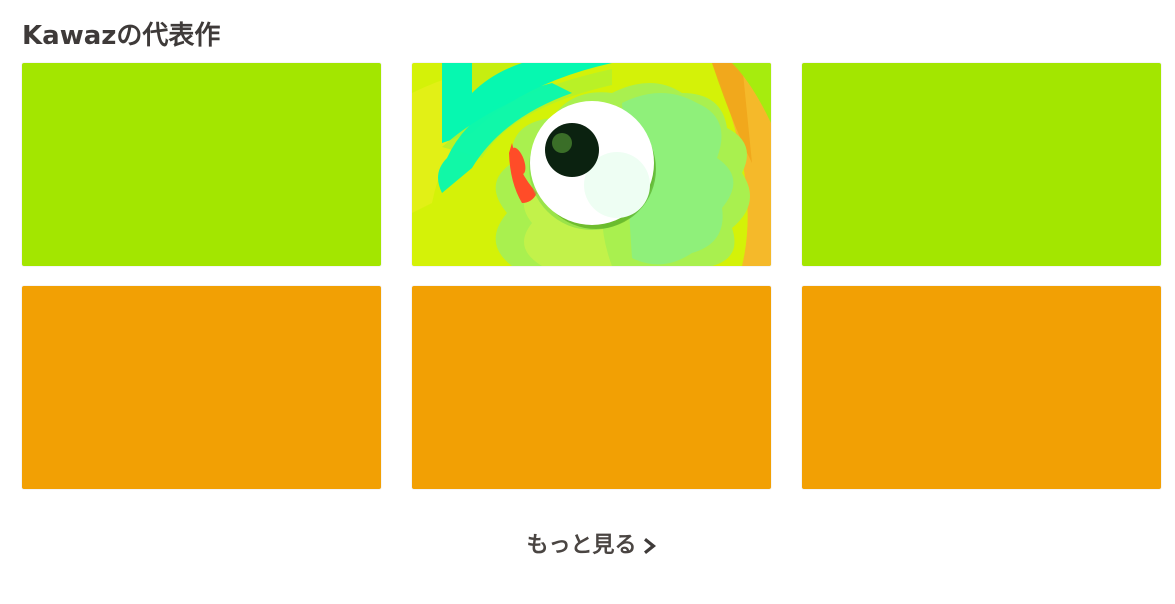 This screenshot has width=1175, height=604. I want to click on more-link: もっと見る, so click(587, 546).